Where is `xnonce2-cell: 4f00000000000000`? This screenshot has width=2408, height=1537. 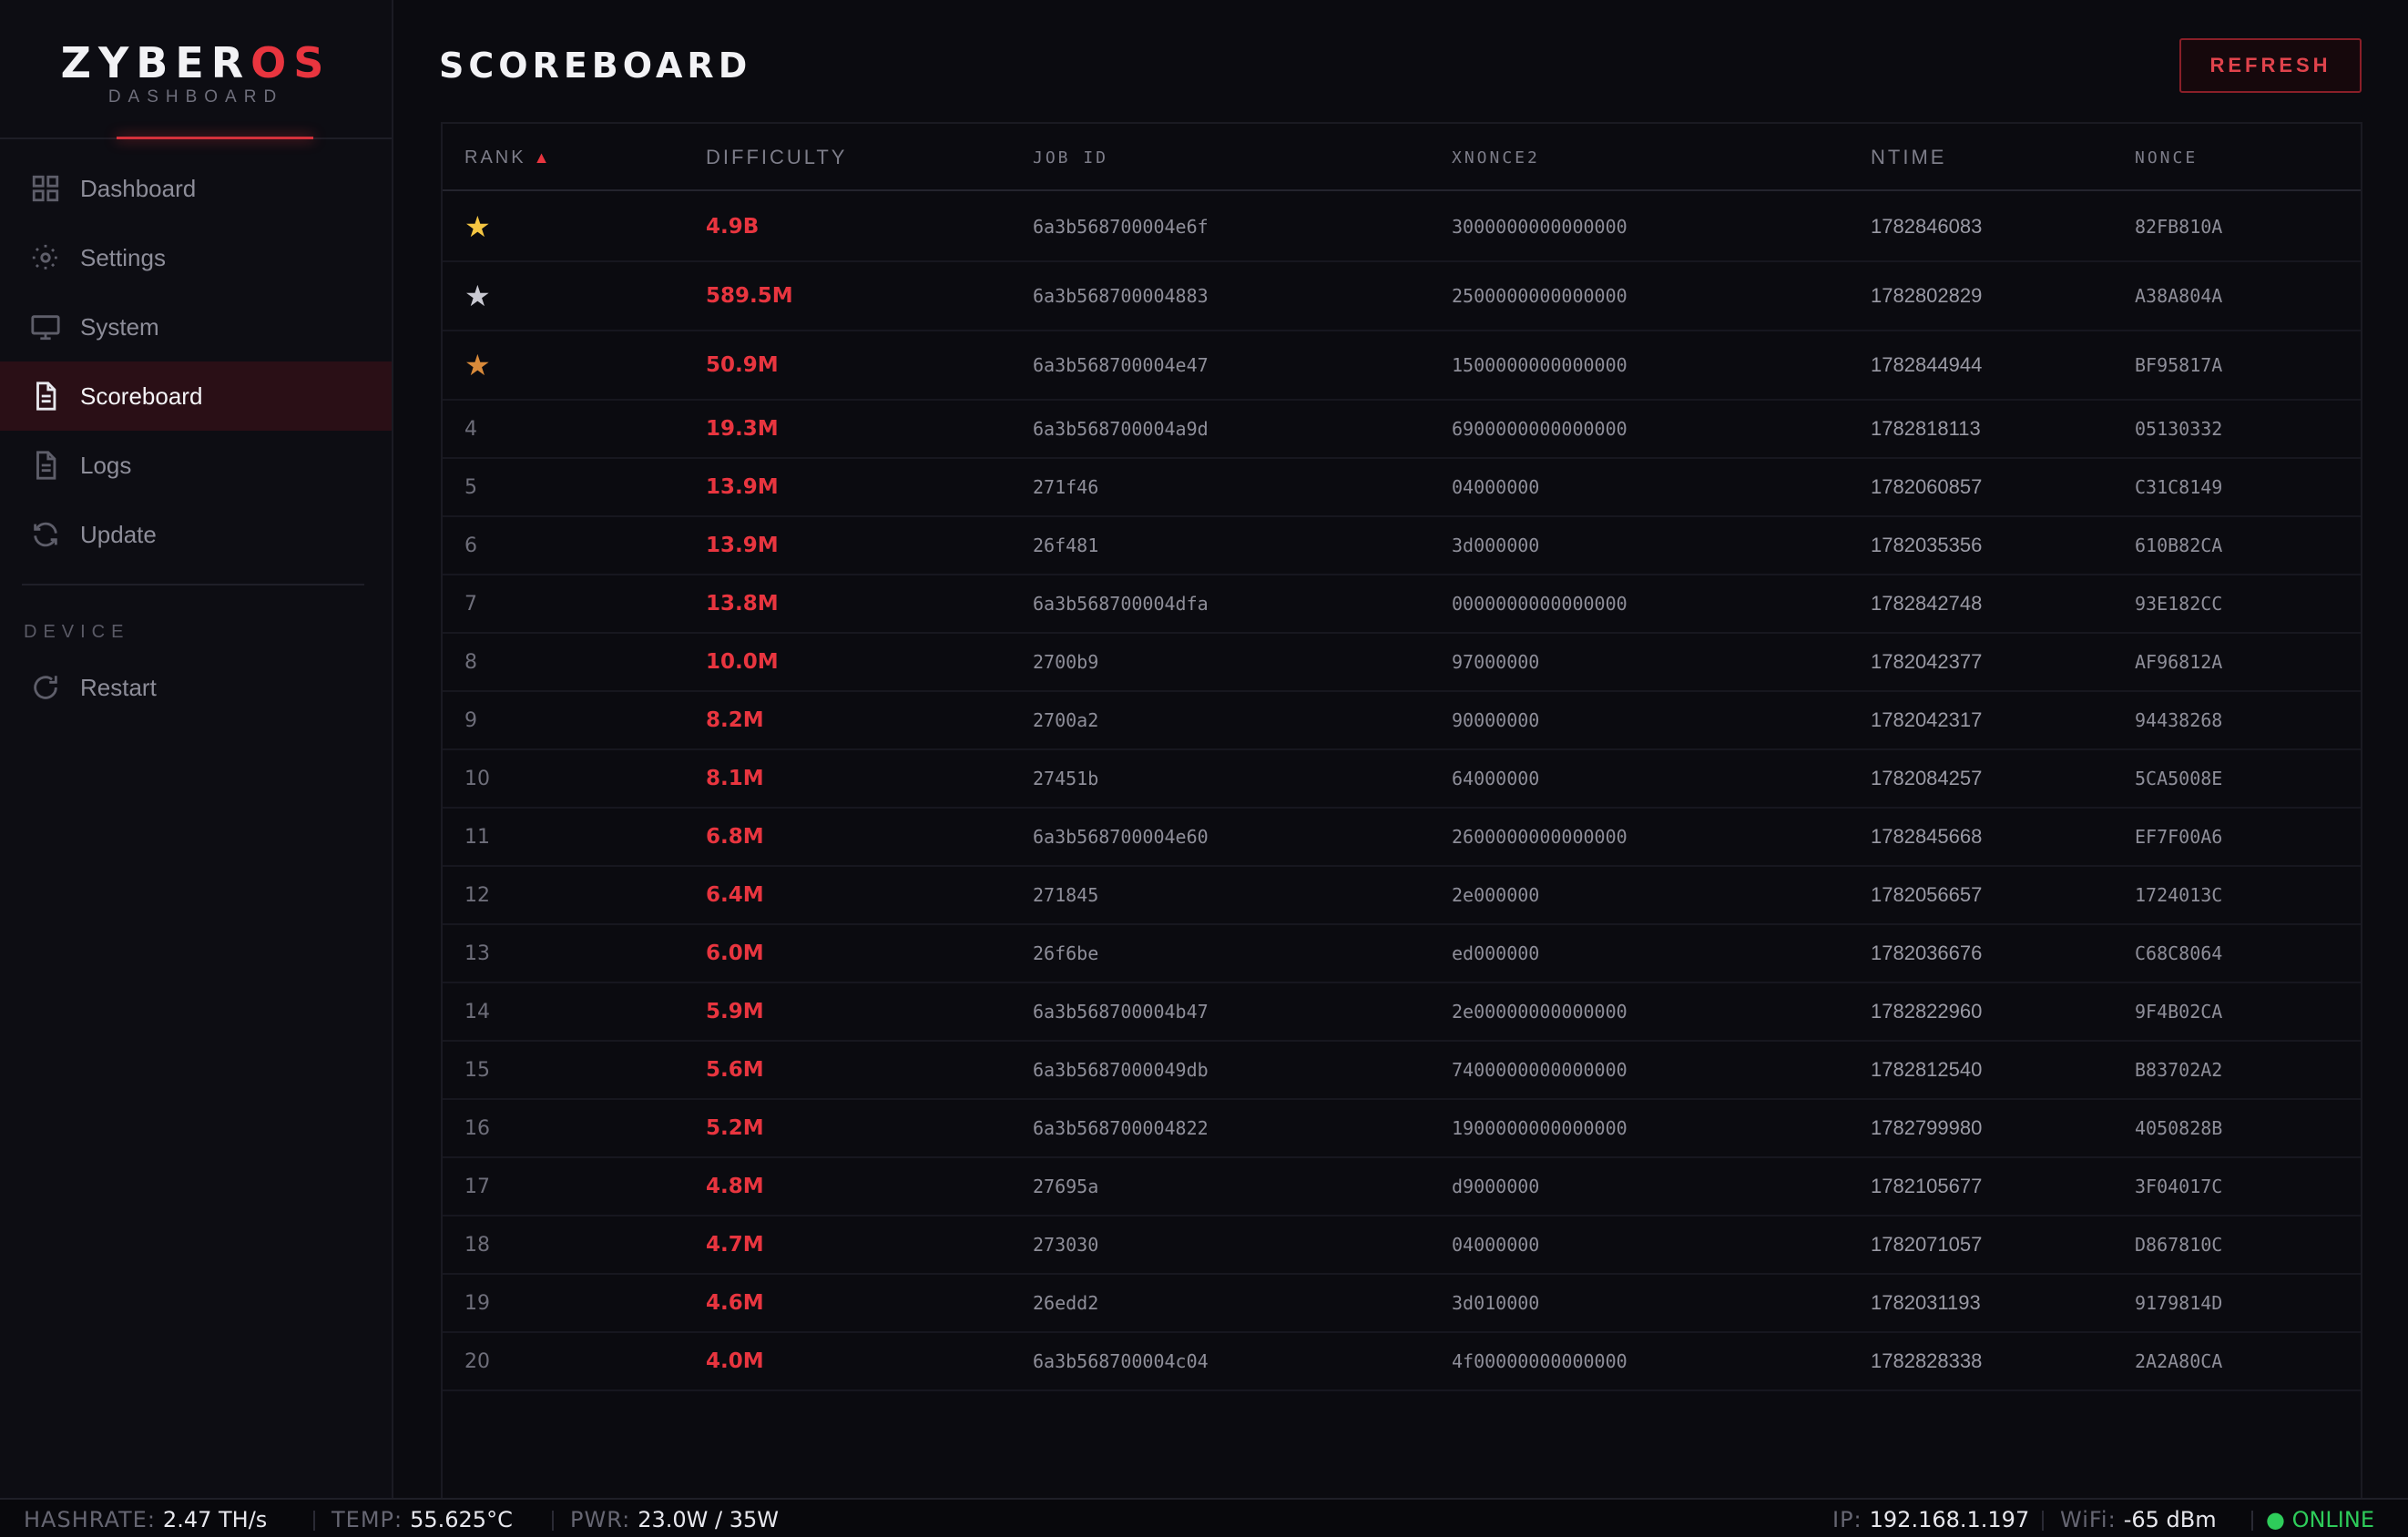 xnonce2-cell: 4f00000000000000 is located at coordinates (1539, 1361).